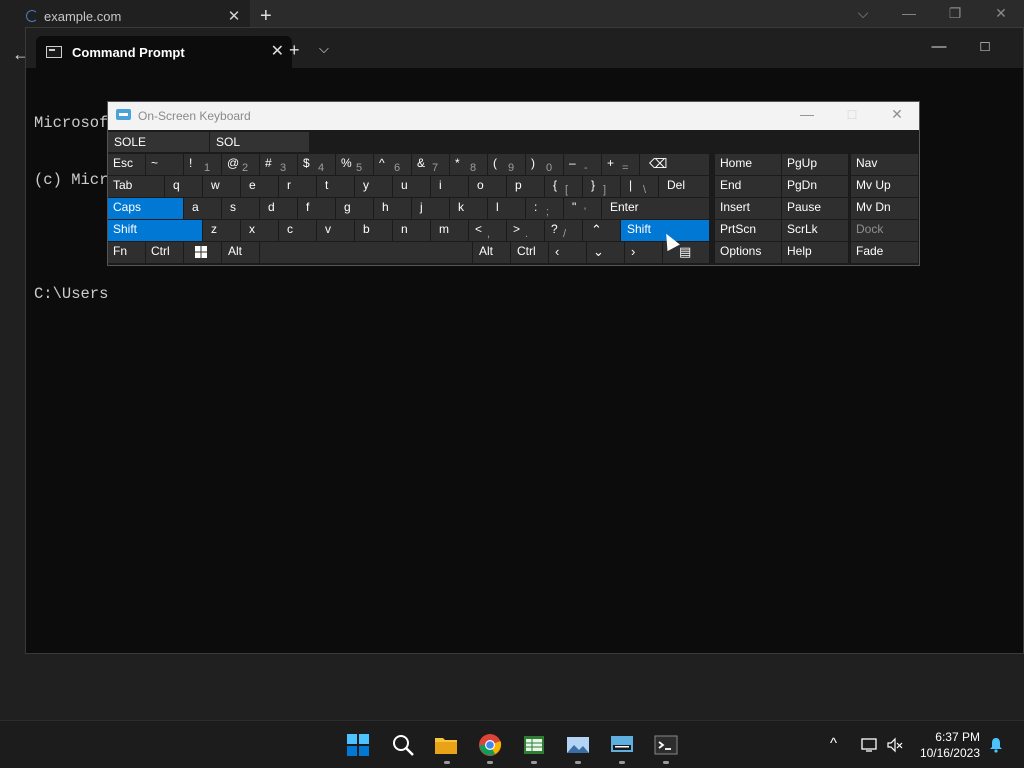 The image size is (1024, 768). Describe the element at coordinates (807, 114) in the screenshot. I see `osk-minimize-button: —` at that location.